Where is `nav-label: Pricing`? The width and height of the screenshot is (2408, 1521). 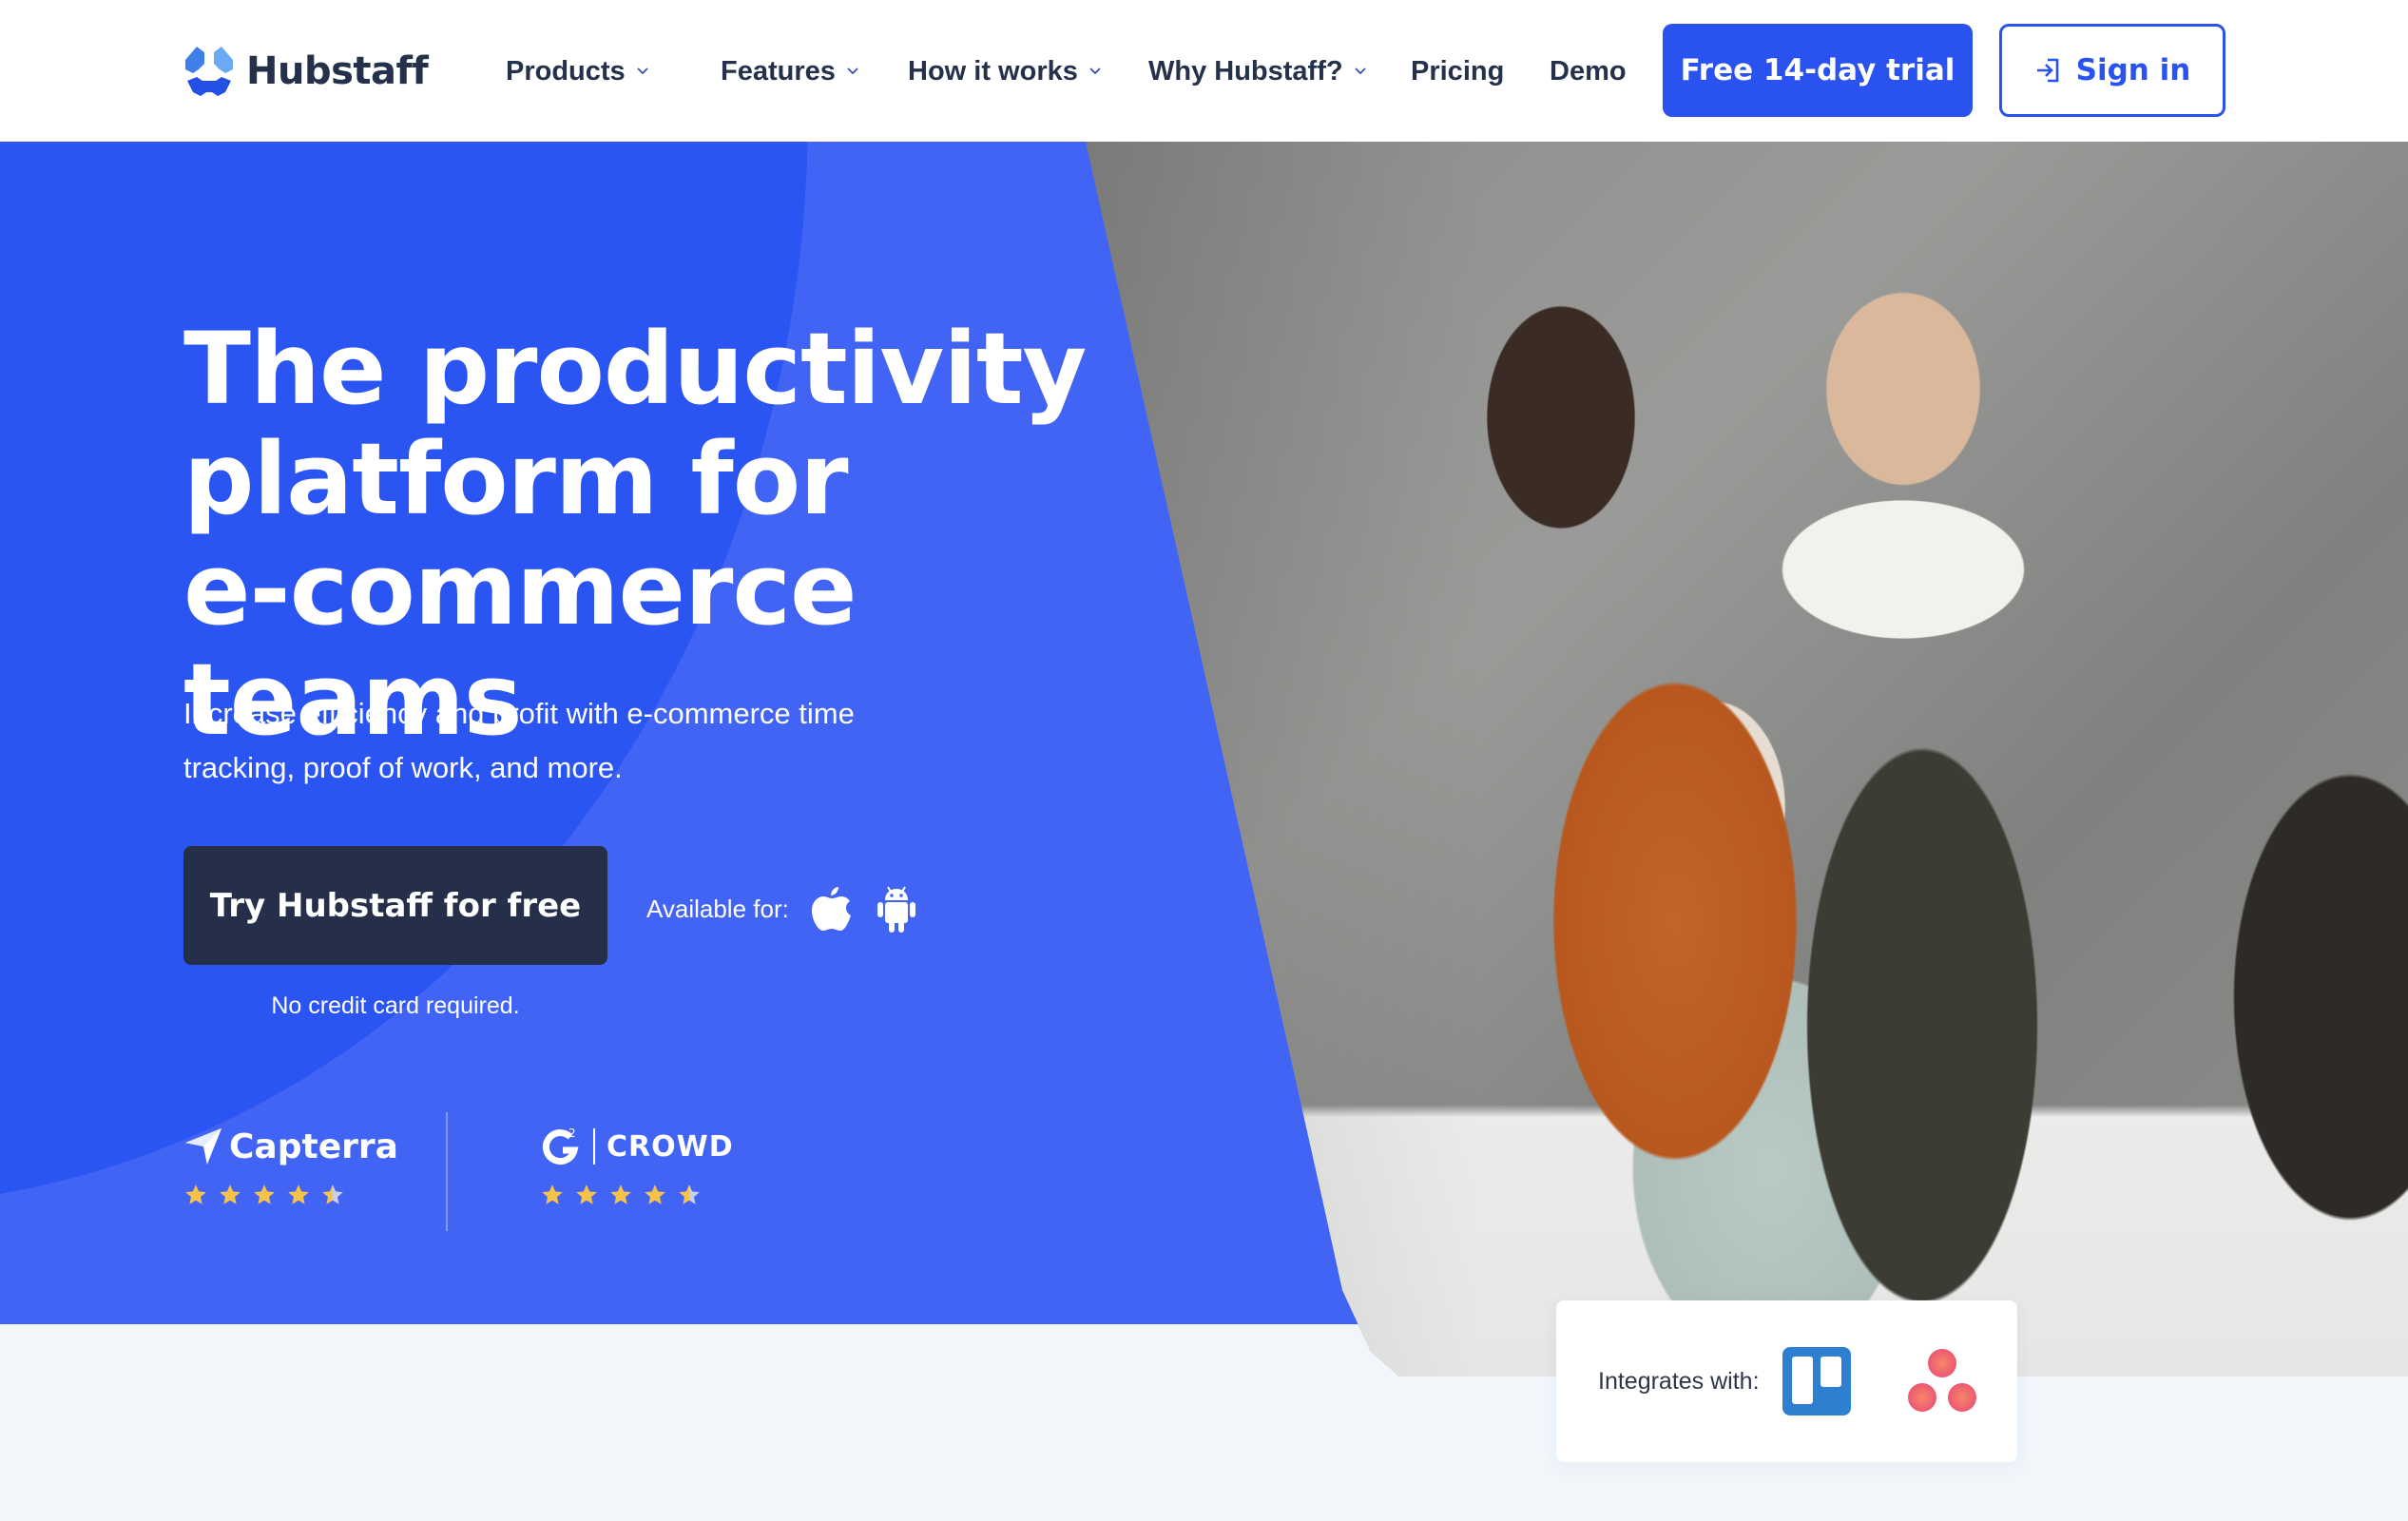 nav-label: Pricing is located at coordinates (1458, 71).